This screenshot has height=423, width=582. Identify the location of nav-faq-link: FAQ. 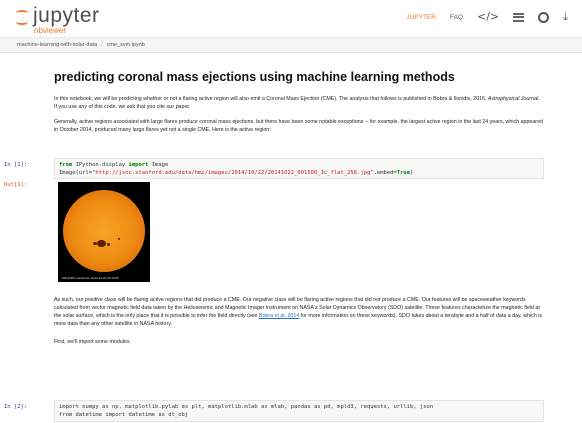
(456, 17).